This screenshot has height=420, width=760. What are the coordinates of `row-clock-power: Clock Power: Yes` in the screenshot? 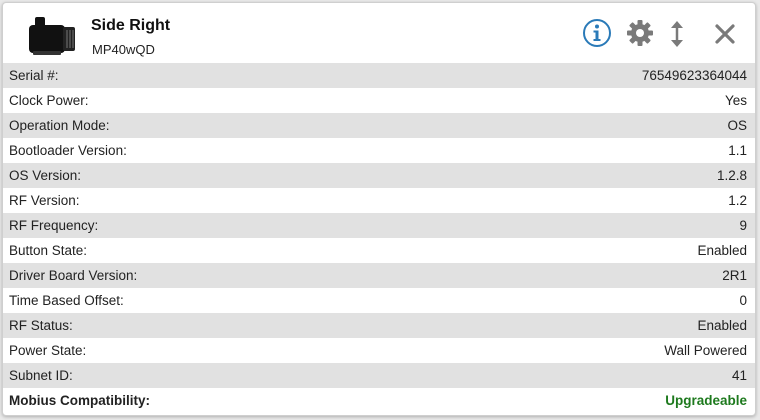 It's located at (379, 100).